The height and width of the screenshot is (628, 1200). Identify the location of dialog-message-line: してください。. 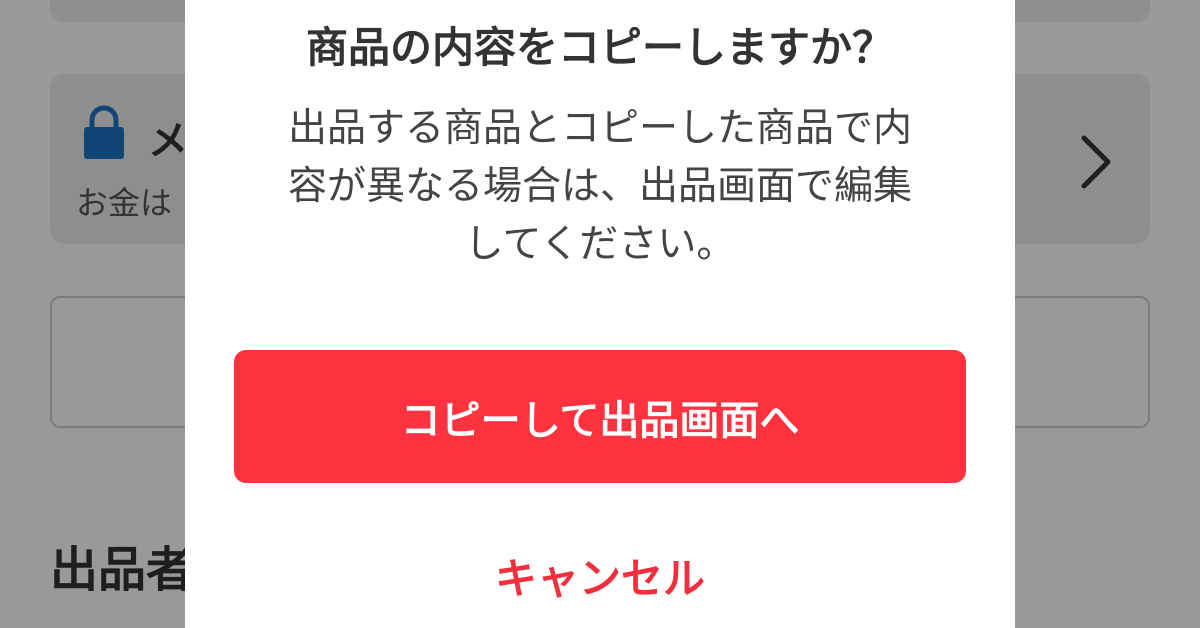
(600, 244).